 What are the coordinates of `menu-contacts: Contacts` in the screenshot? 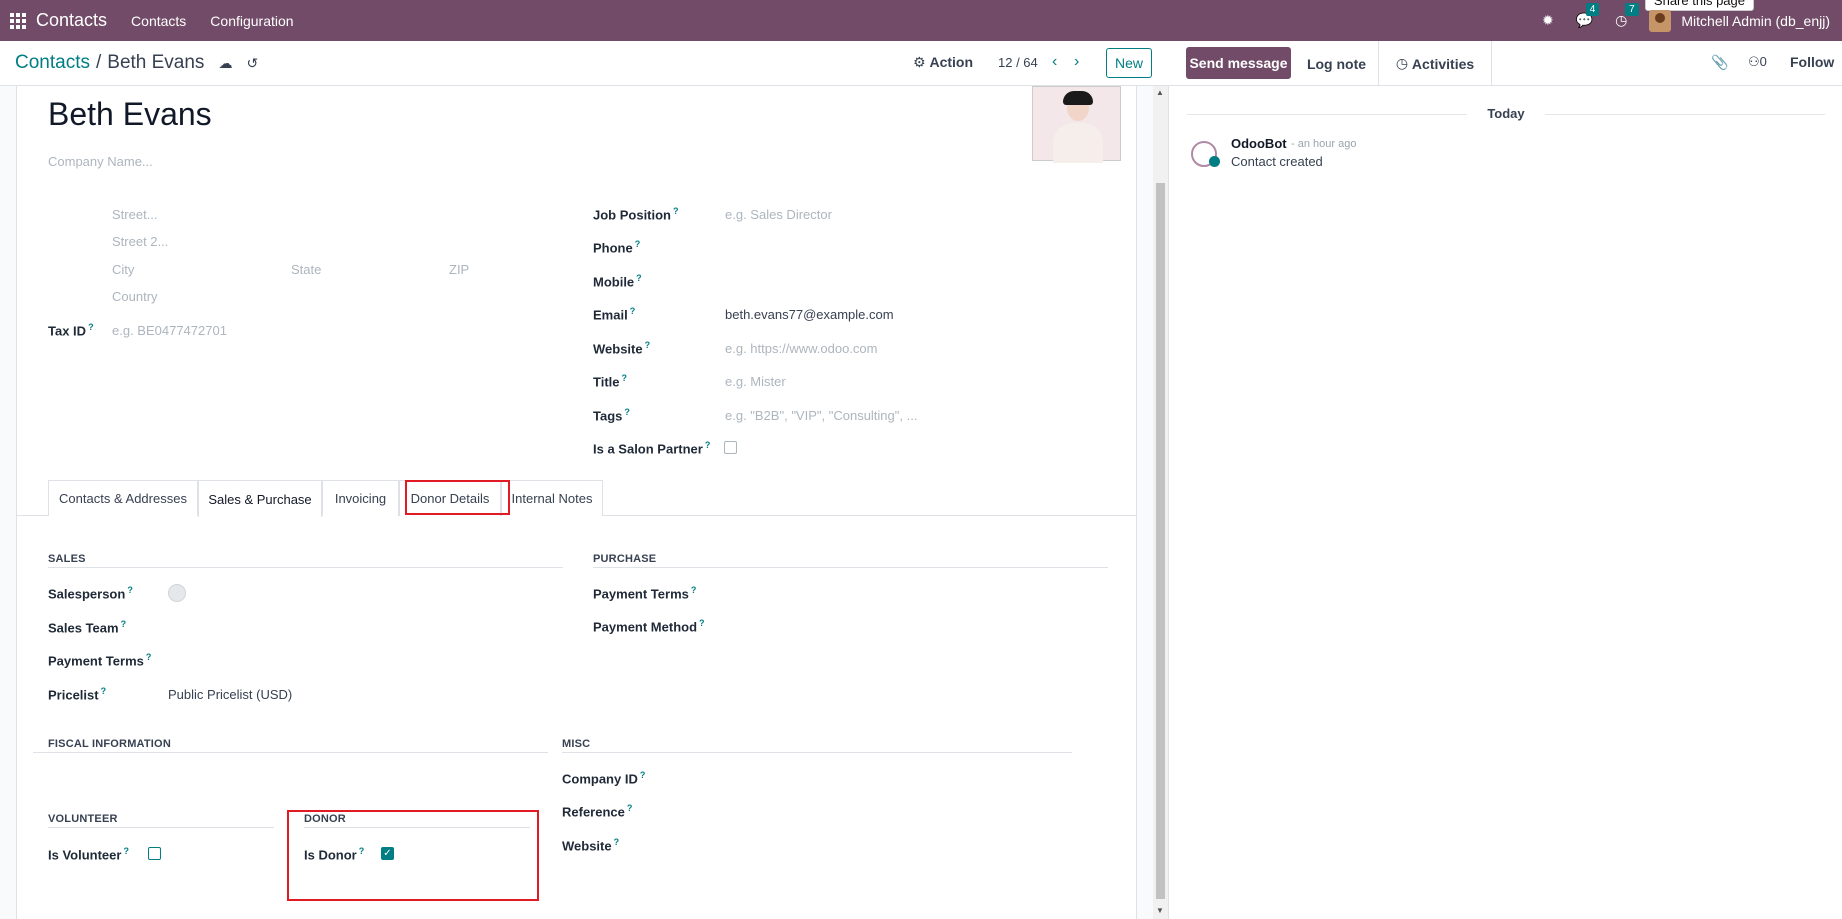 It's located at (158, 21).